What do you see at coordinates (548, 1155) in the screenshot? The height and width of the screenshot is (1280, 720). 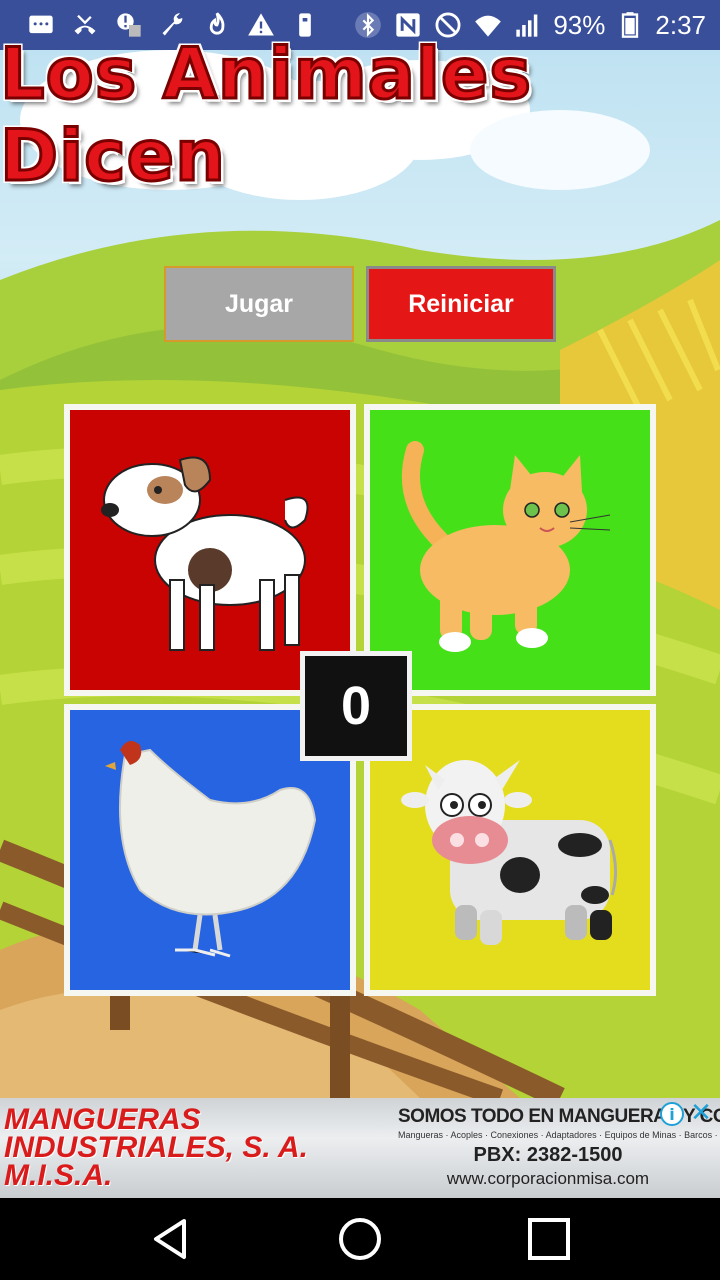 I see `ad-phone: PBX: 2382-1500` at bounding box center [548, 1155].